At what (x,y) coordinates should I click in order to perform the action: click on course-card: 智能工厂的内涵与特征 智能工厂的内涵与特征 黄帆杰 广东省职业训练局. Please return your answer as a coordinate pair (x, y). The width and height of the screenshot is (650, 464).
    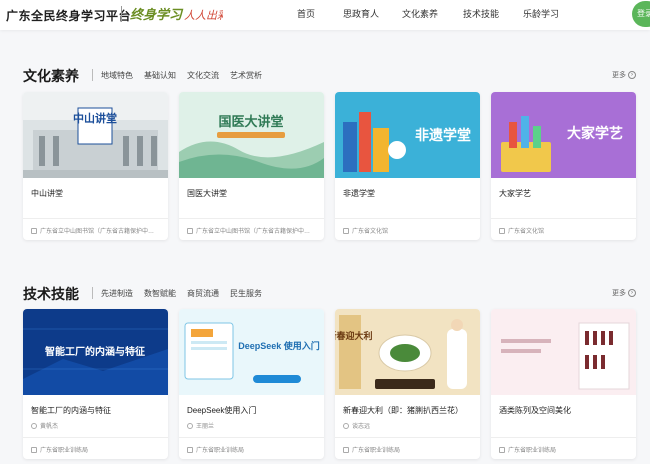
    Looking at the image, I should click on (95, 384).